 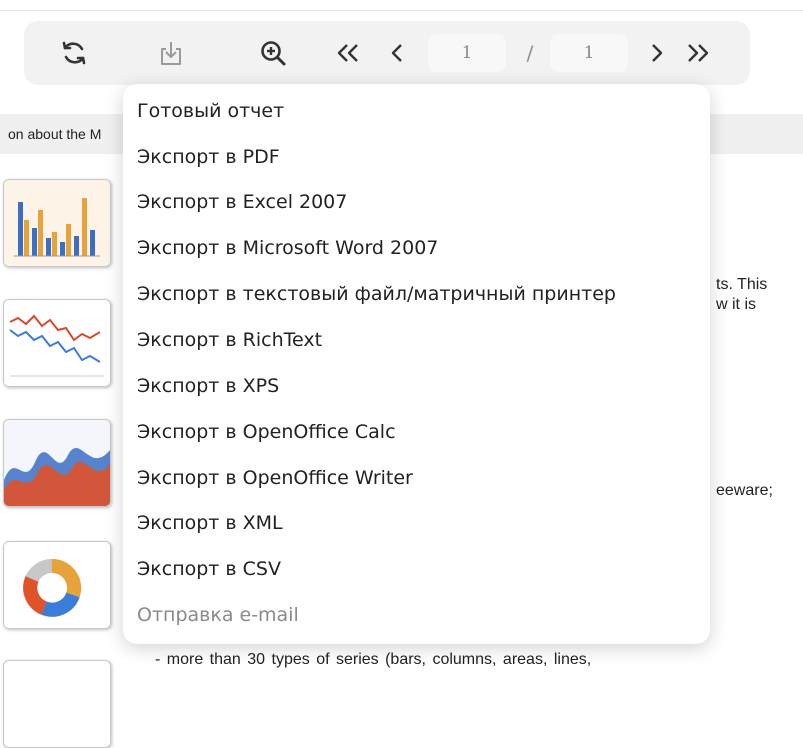 I want to click on menu-item-ready-report: Готовый отчет, so click(x=210, y=111).